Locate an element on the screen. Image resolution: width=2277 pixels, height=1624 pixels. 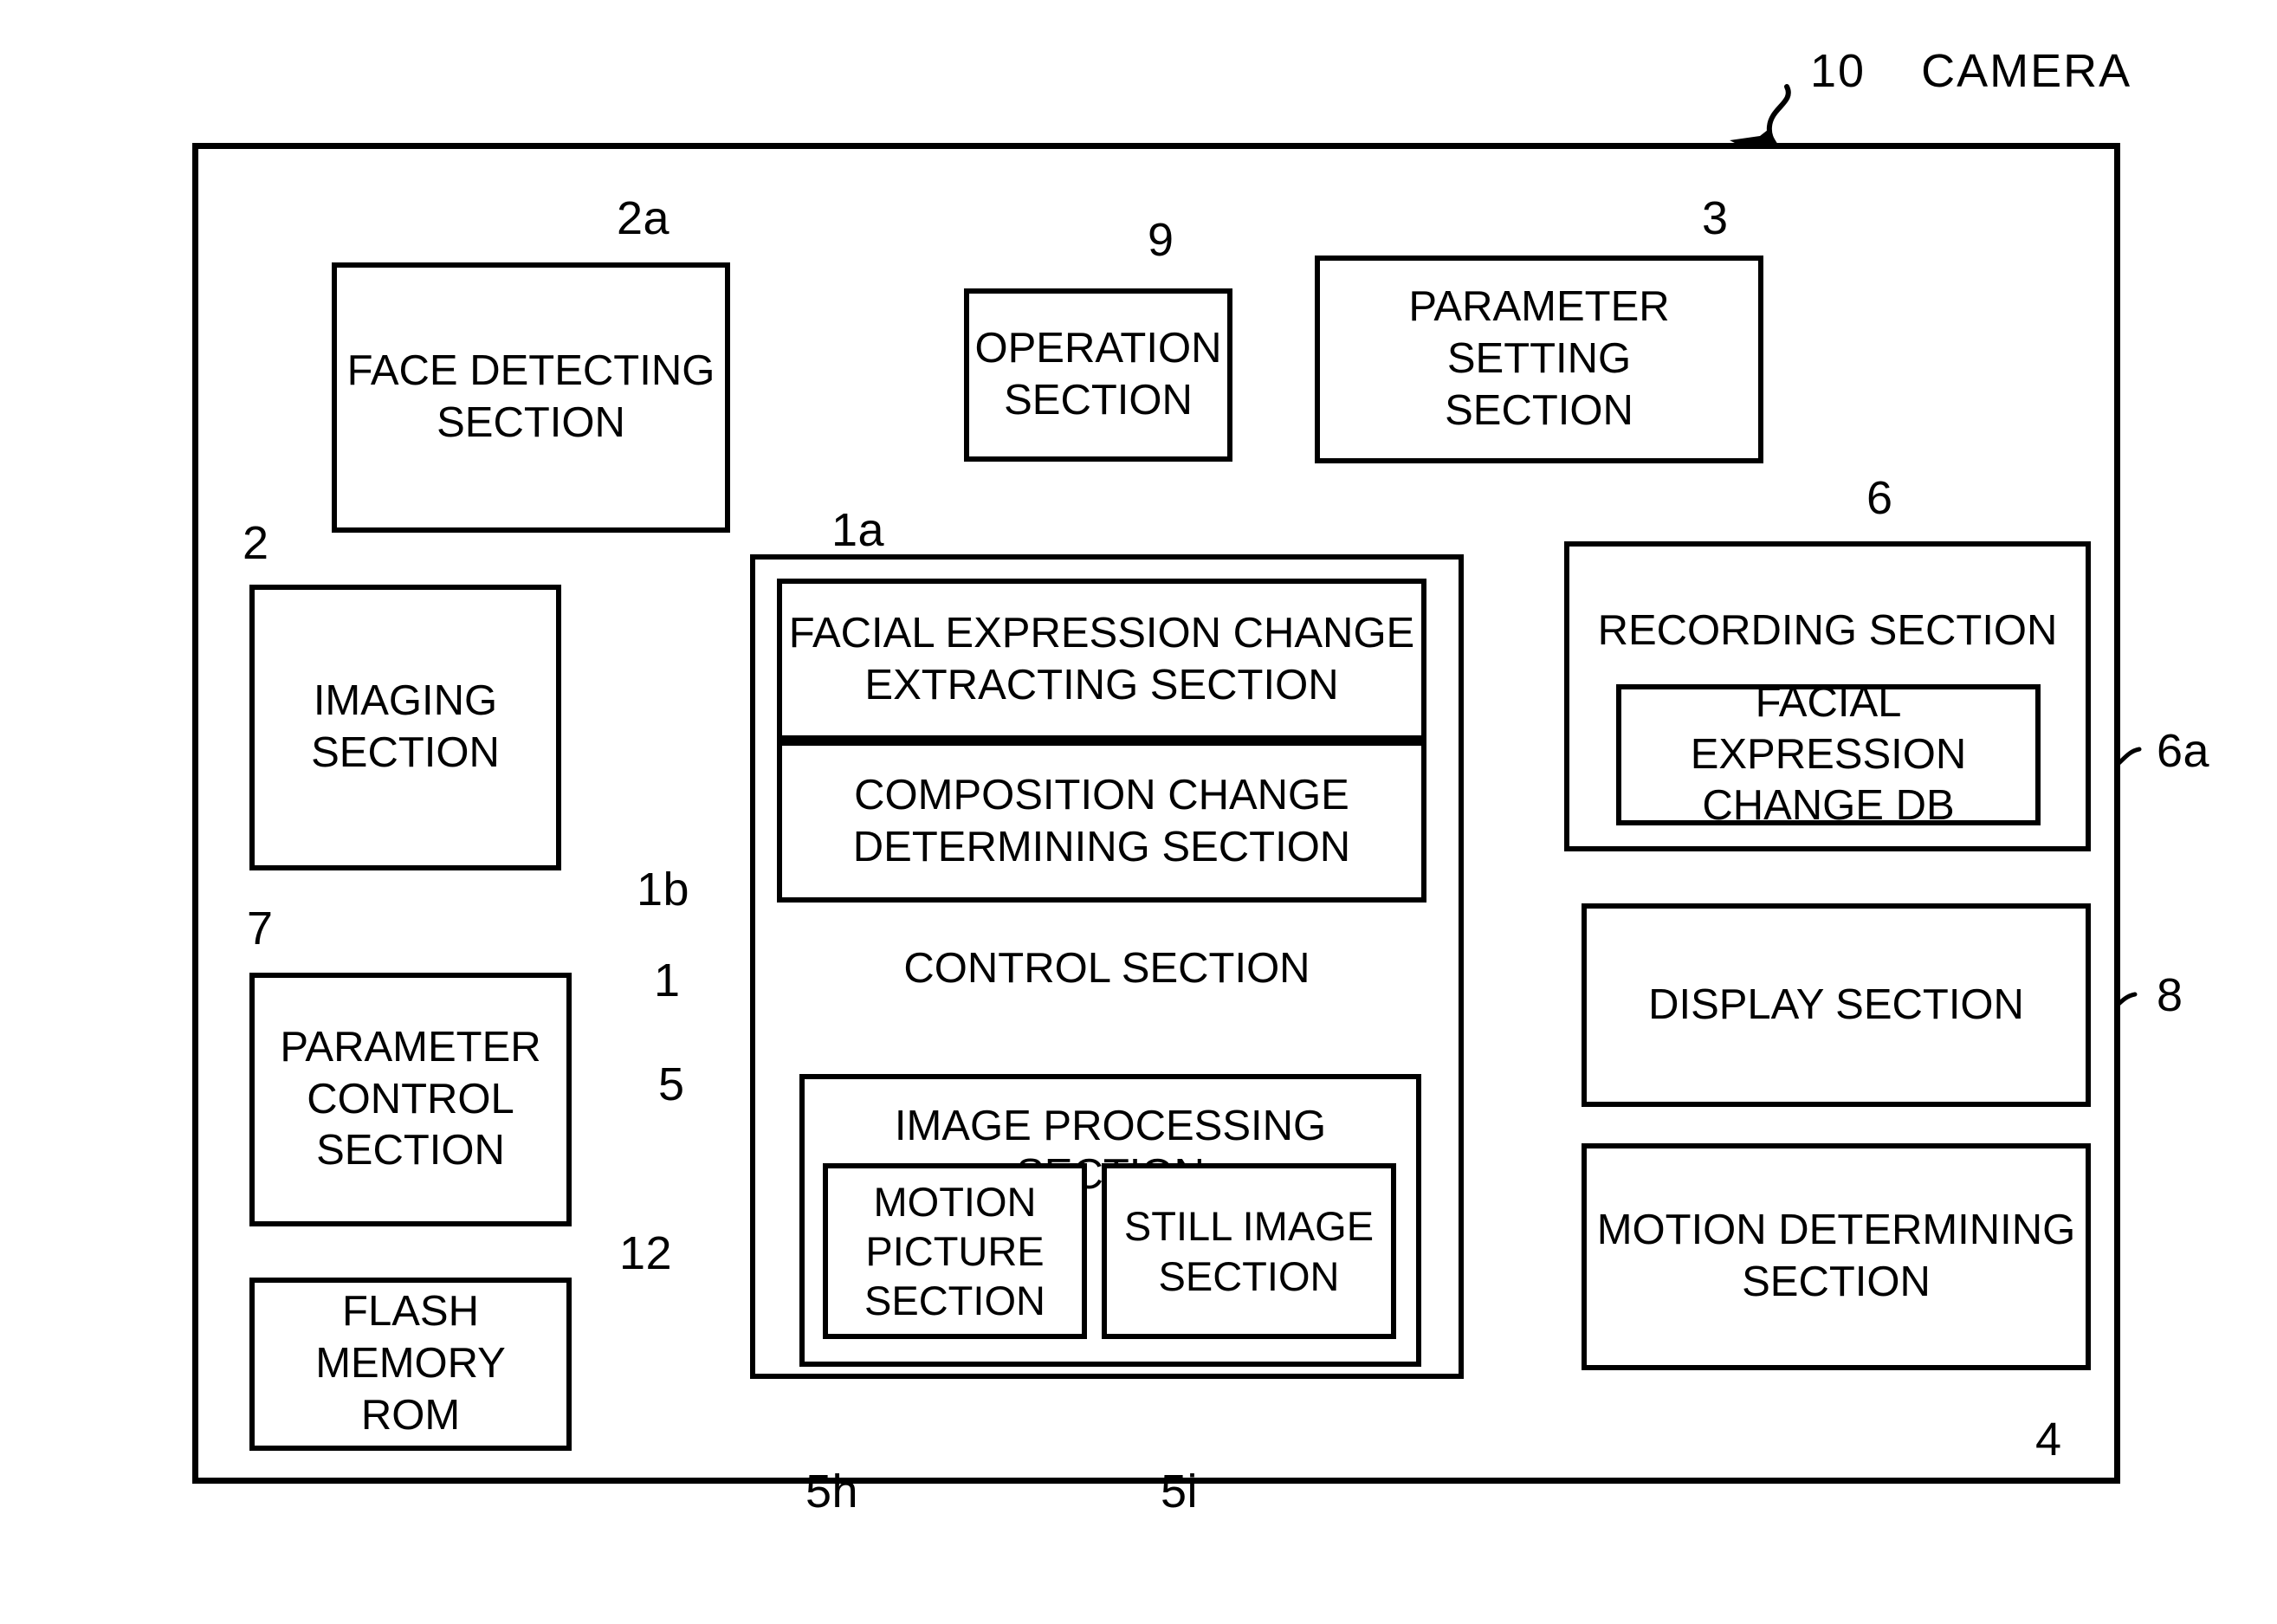
ref-1: 1 is located at coordinates (667, 980).